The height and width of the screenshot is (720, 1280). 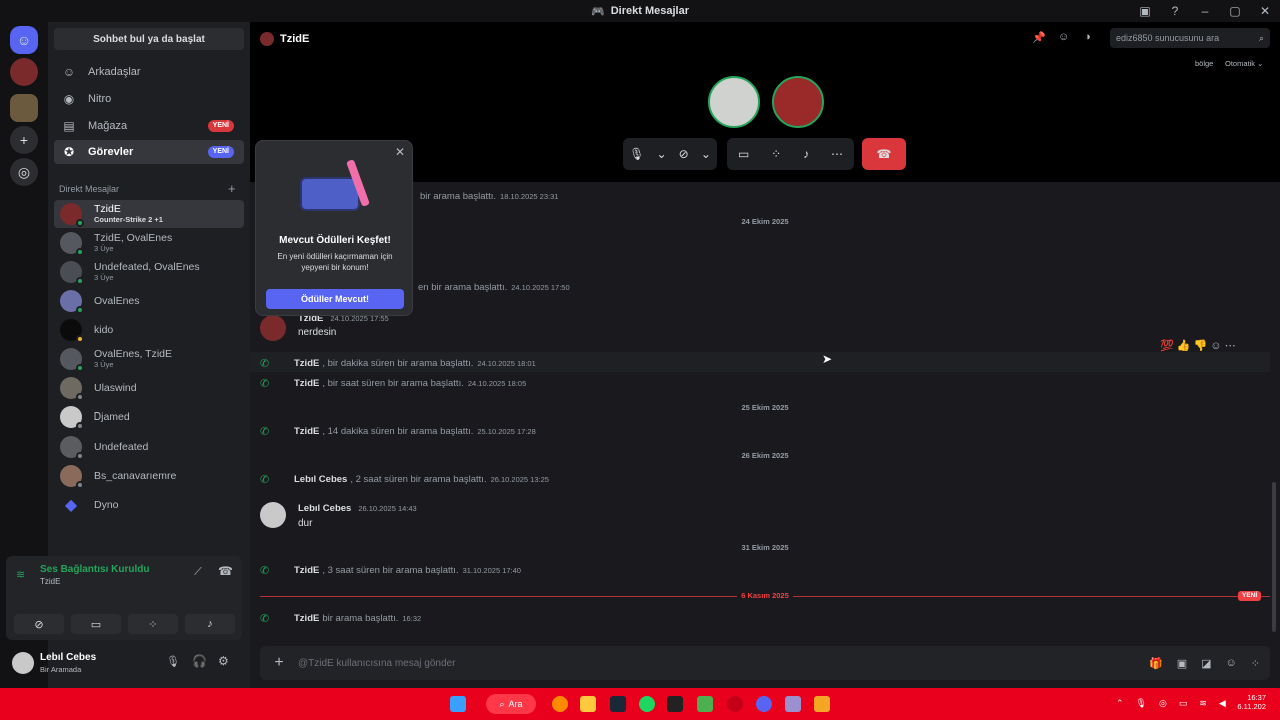 What do you see at coordinates (232, 188) in the screenshot?
I see `create-dm-button: +` at bounding box center [232, 188].